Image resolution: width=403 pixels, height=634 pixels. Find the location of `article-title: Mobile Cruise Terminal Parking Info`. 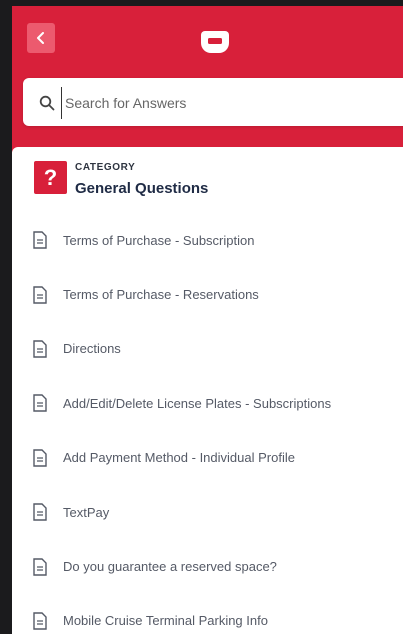

article-title: Mobile Cruise Terminal Parking Info is located at coordinates (165, 621).